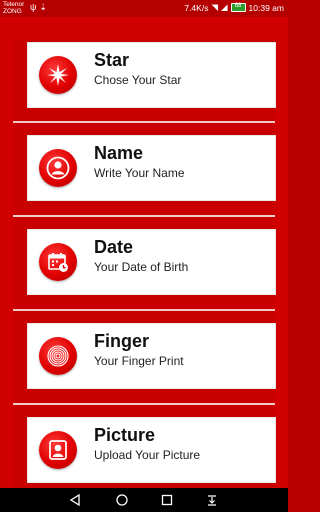  I want to click on person-icon, so click(58, 168).